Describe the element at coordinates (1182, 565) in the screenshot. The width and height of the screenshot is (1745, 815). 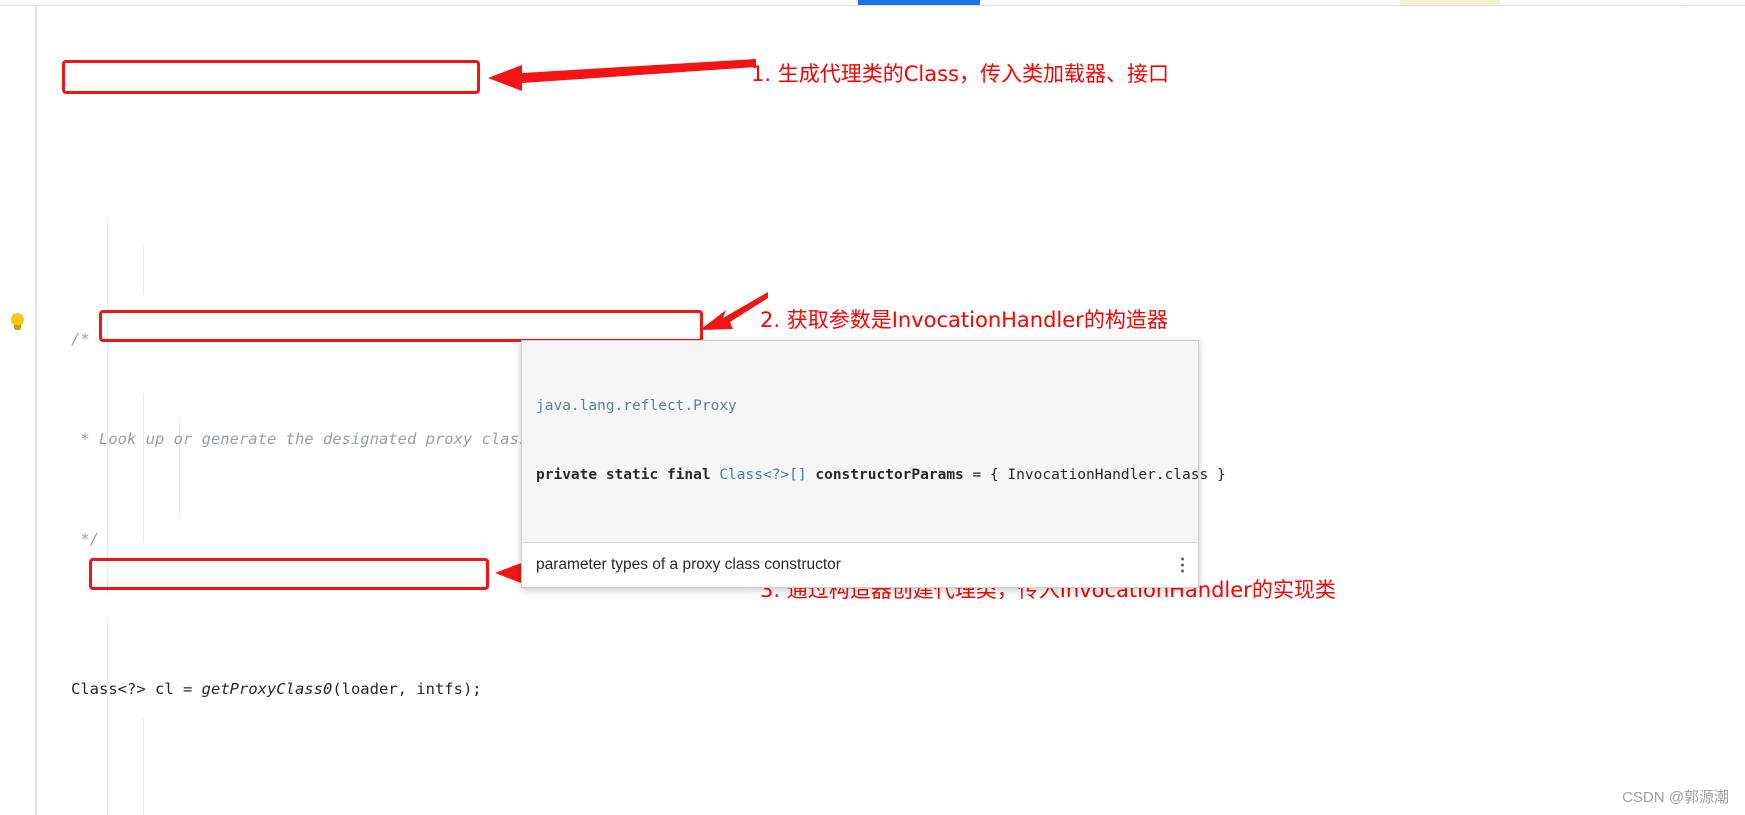
I see `more-vertical-icon` at that location.